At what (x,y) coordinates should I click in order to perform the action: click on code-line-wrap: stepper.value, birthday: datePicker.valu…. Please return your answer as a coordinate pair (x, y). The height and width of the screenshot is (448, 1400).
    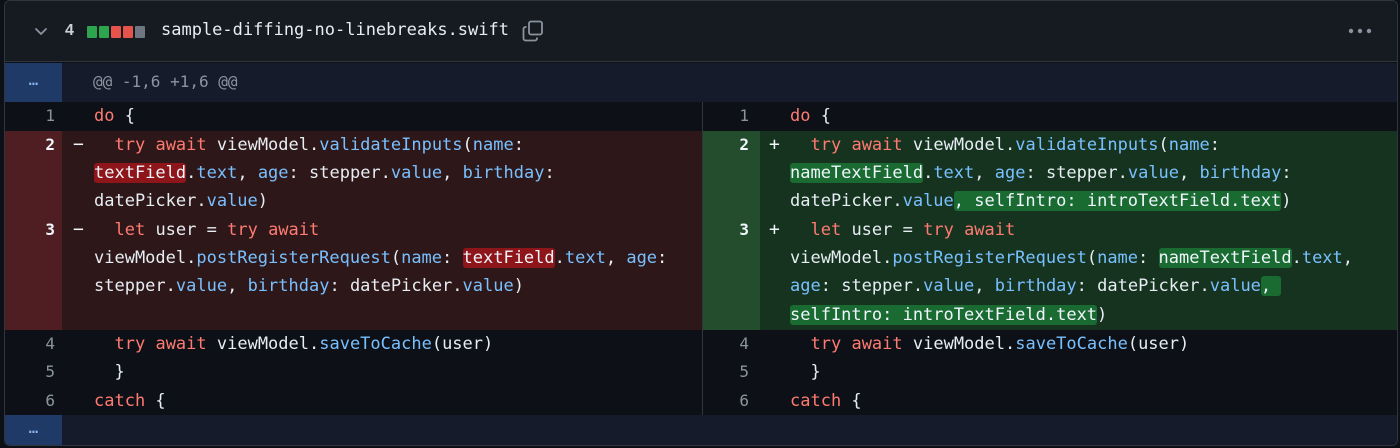
    Looking at the image, I should click on (309, 286).